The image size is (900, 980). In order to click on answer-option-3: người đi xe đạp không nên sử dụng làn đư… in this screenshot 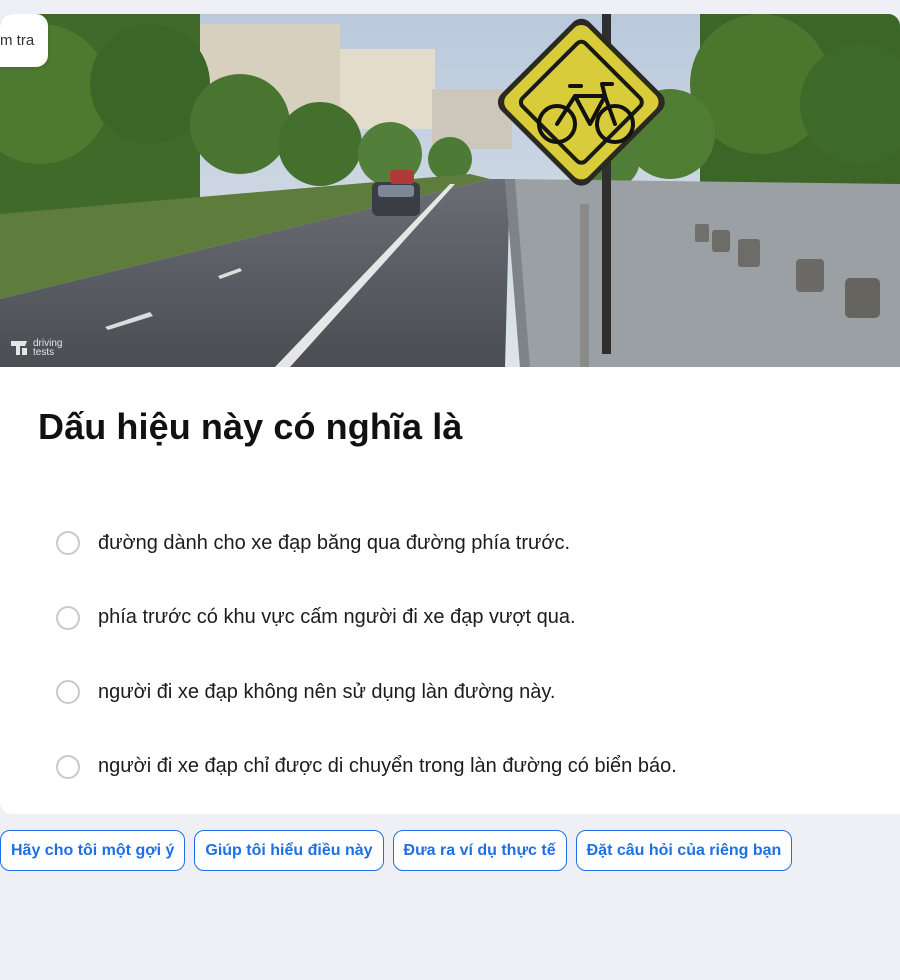, I will do `click(366, 692)`.